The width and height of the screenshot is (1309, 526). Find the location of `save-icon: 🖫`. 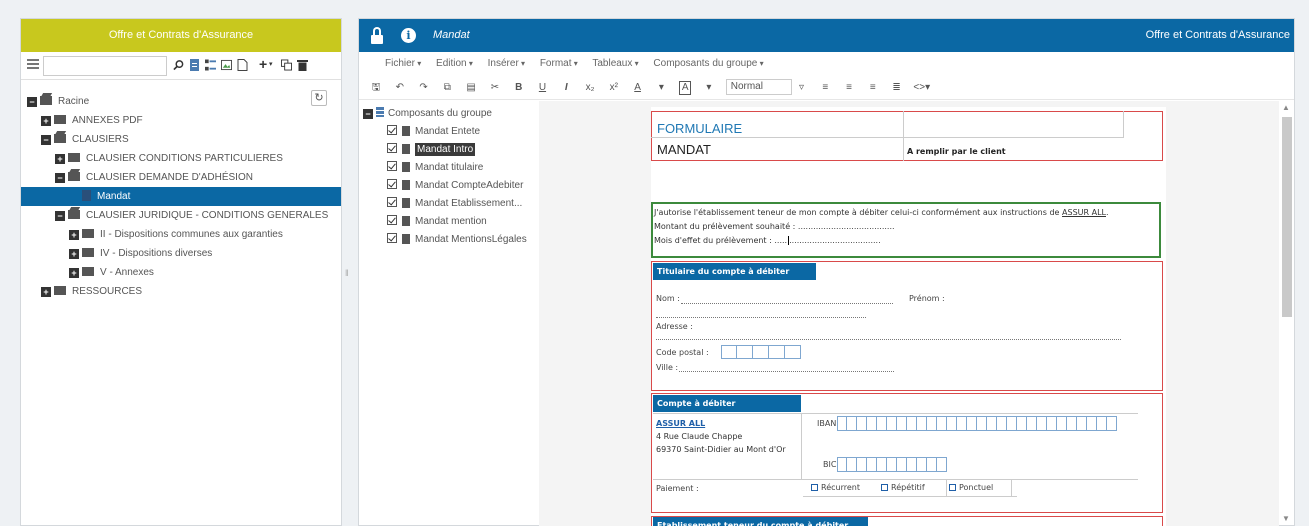

save-icon: 🖫 is located at coordinates (376, 88).